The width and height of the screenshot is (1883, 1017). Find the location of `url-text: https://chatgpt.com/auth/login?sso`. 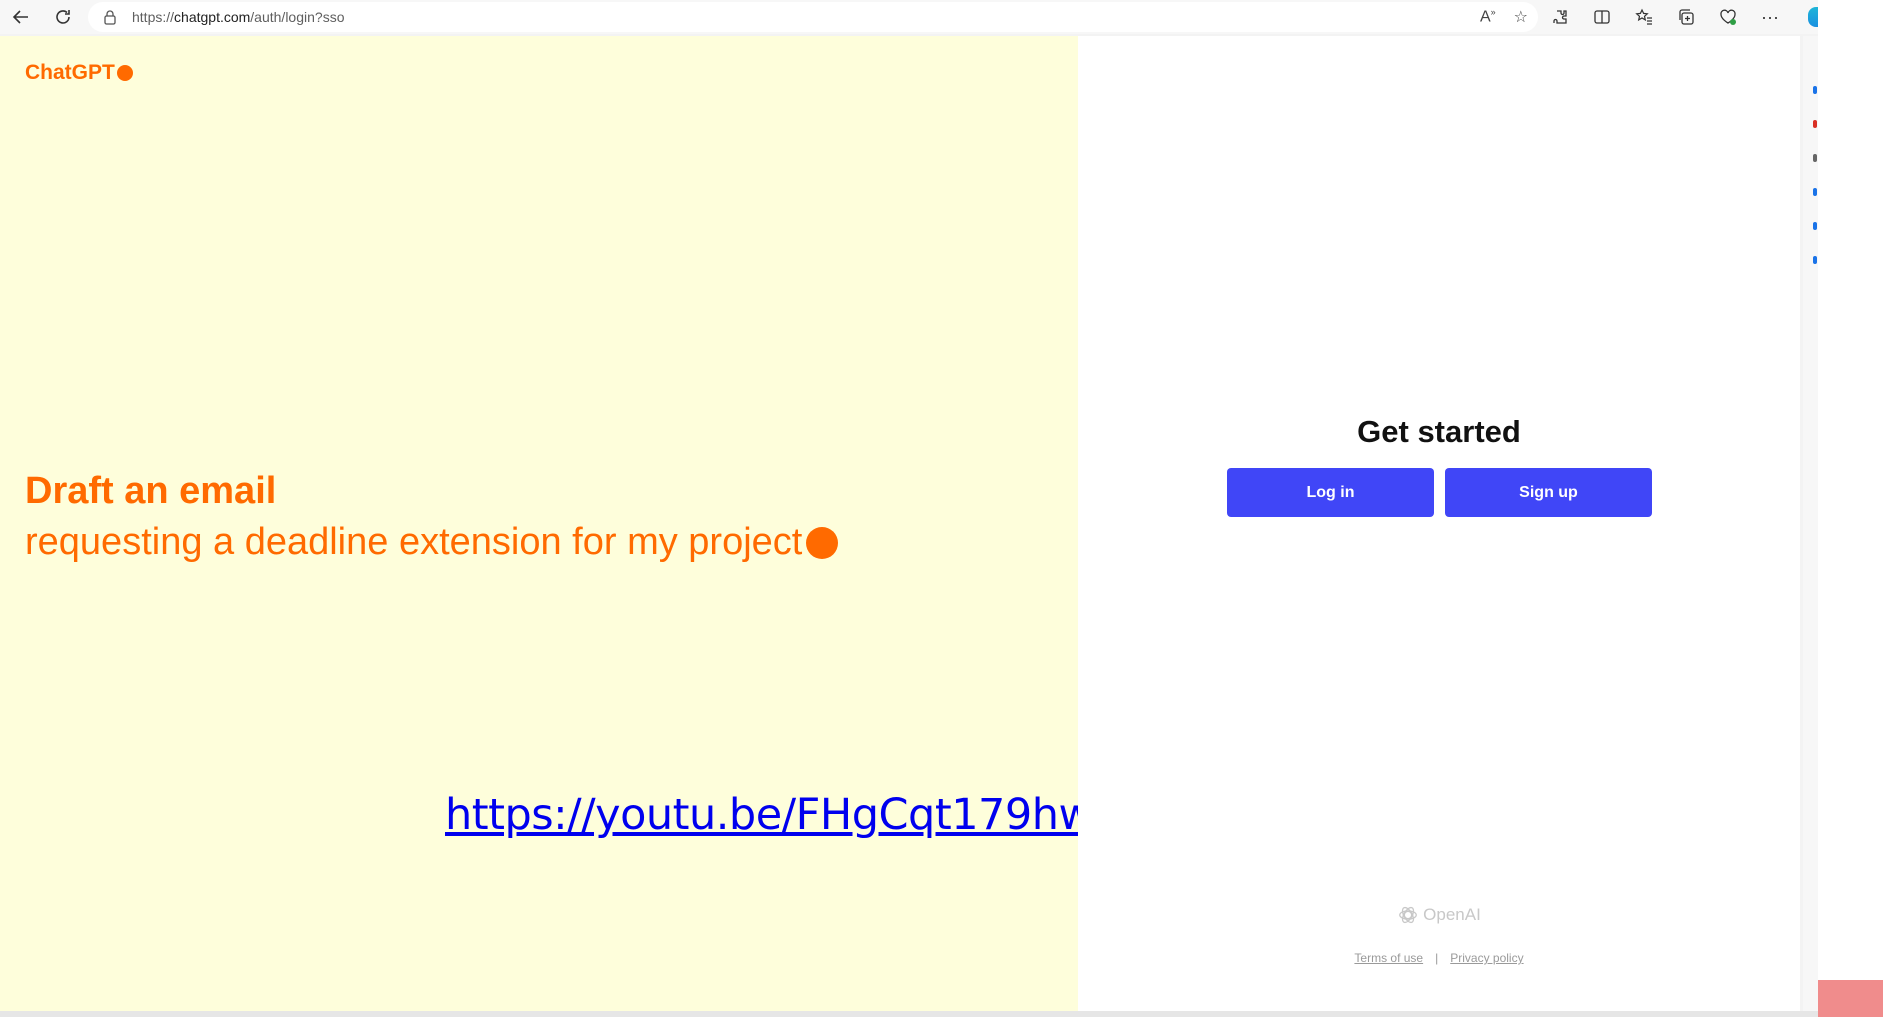

url-text: https://chatgpt.com/auth/login?sso is located at coordinates (238, 17).